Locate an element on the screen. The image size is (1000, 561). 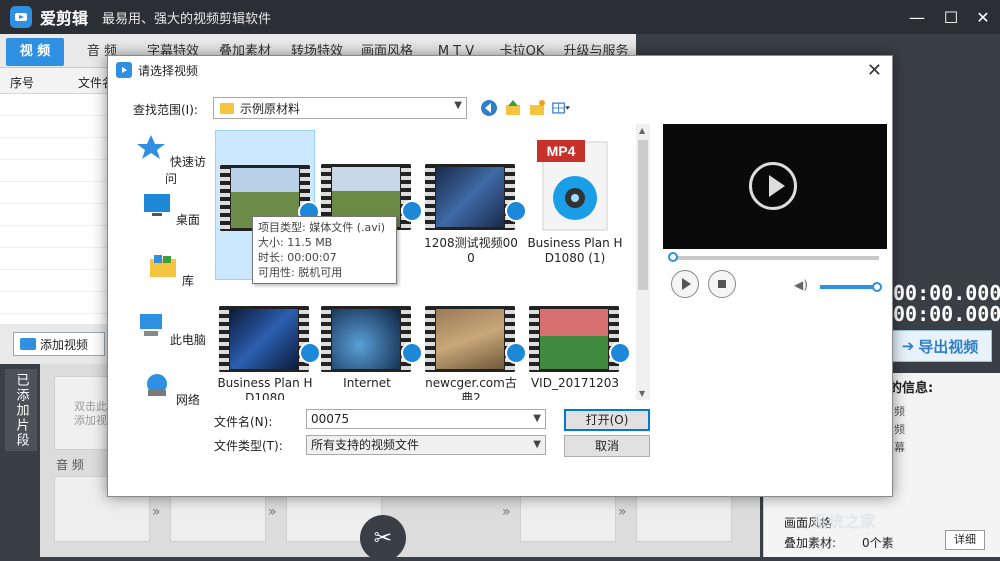
file-name: newcger.com古典2 is located at coordinates (471, 388).